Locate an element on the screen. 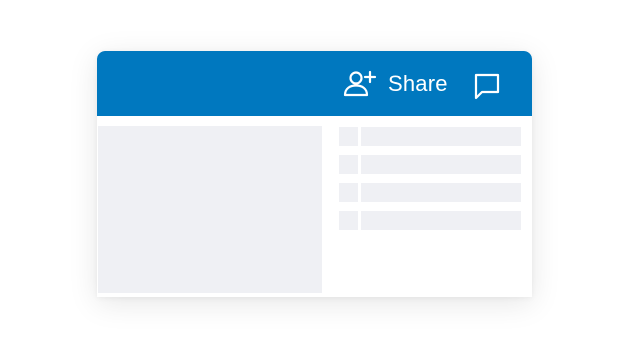  share-button: Share is located at coordinates (395, 84).